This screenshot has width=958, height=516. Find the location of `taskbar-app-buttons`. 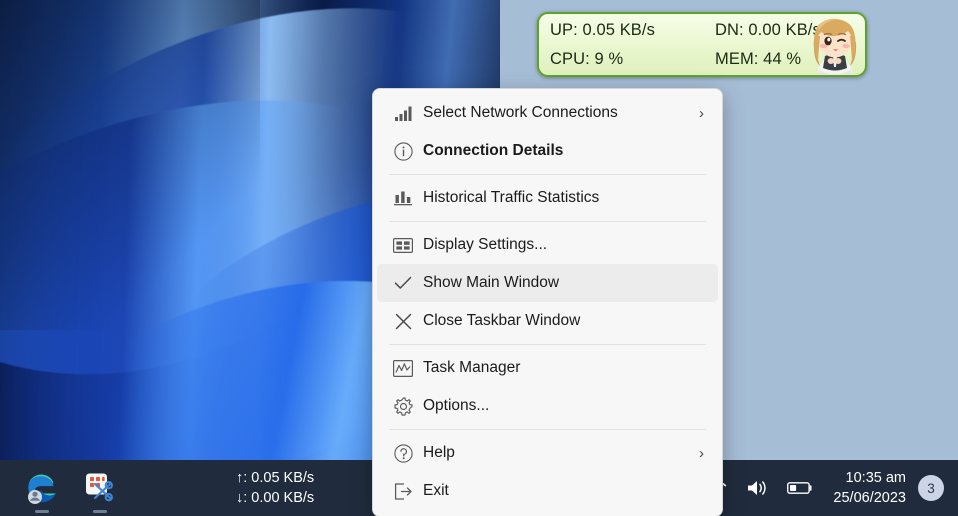

taskbar-app-buttons is located at coordinates (71, 490).